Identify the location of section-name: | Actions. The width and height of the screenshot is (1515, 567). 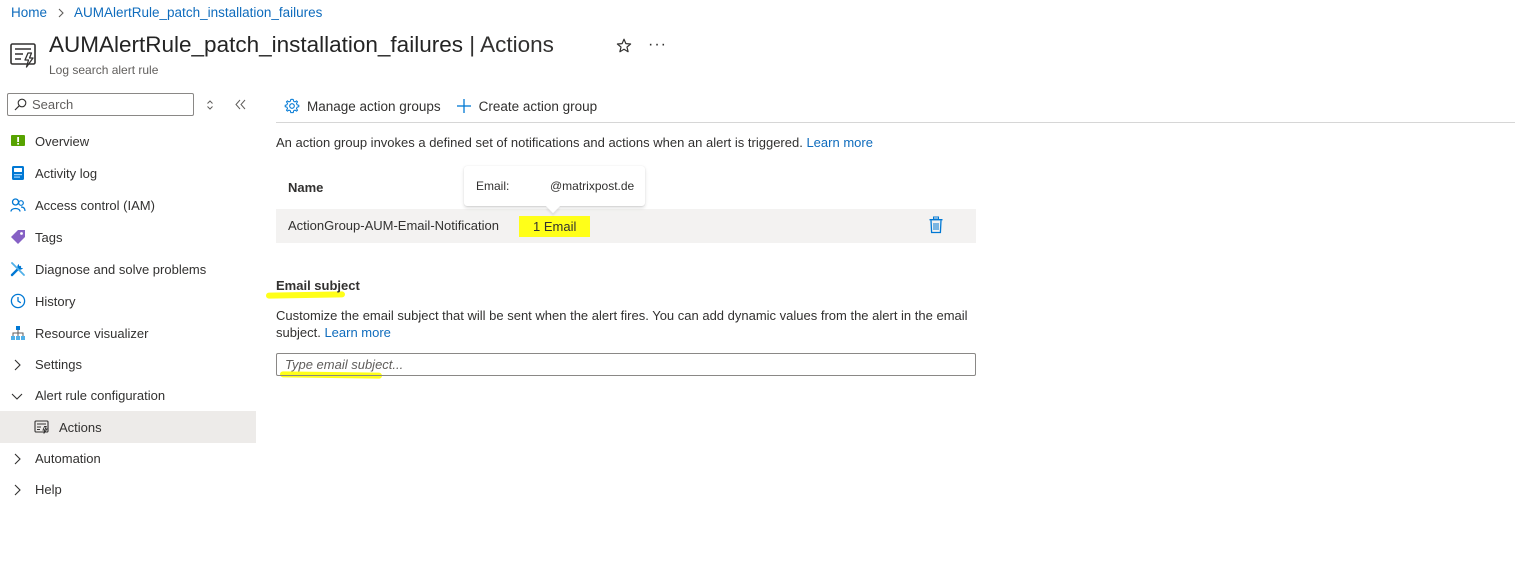
(508, 44).